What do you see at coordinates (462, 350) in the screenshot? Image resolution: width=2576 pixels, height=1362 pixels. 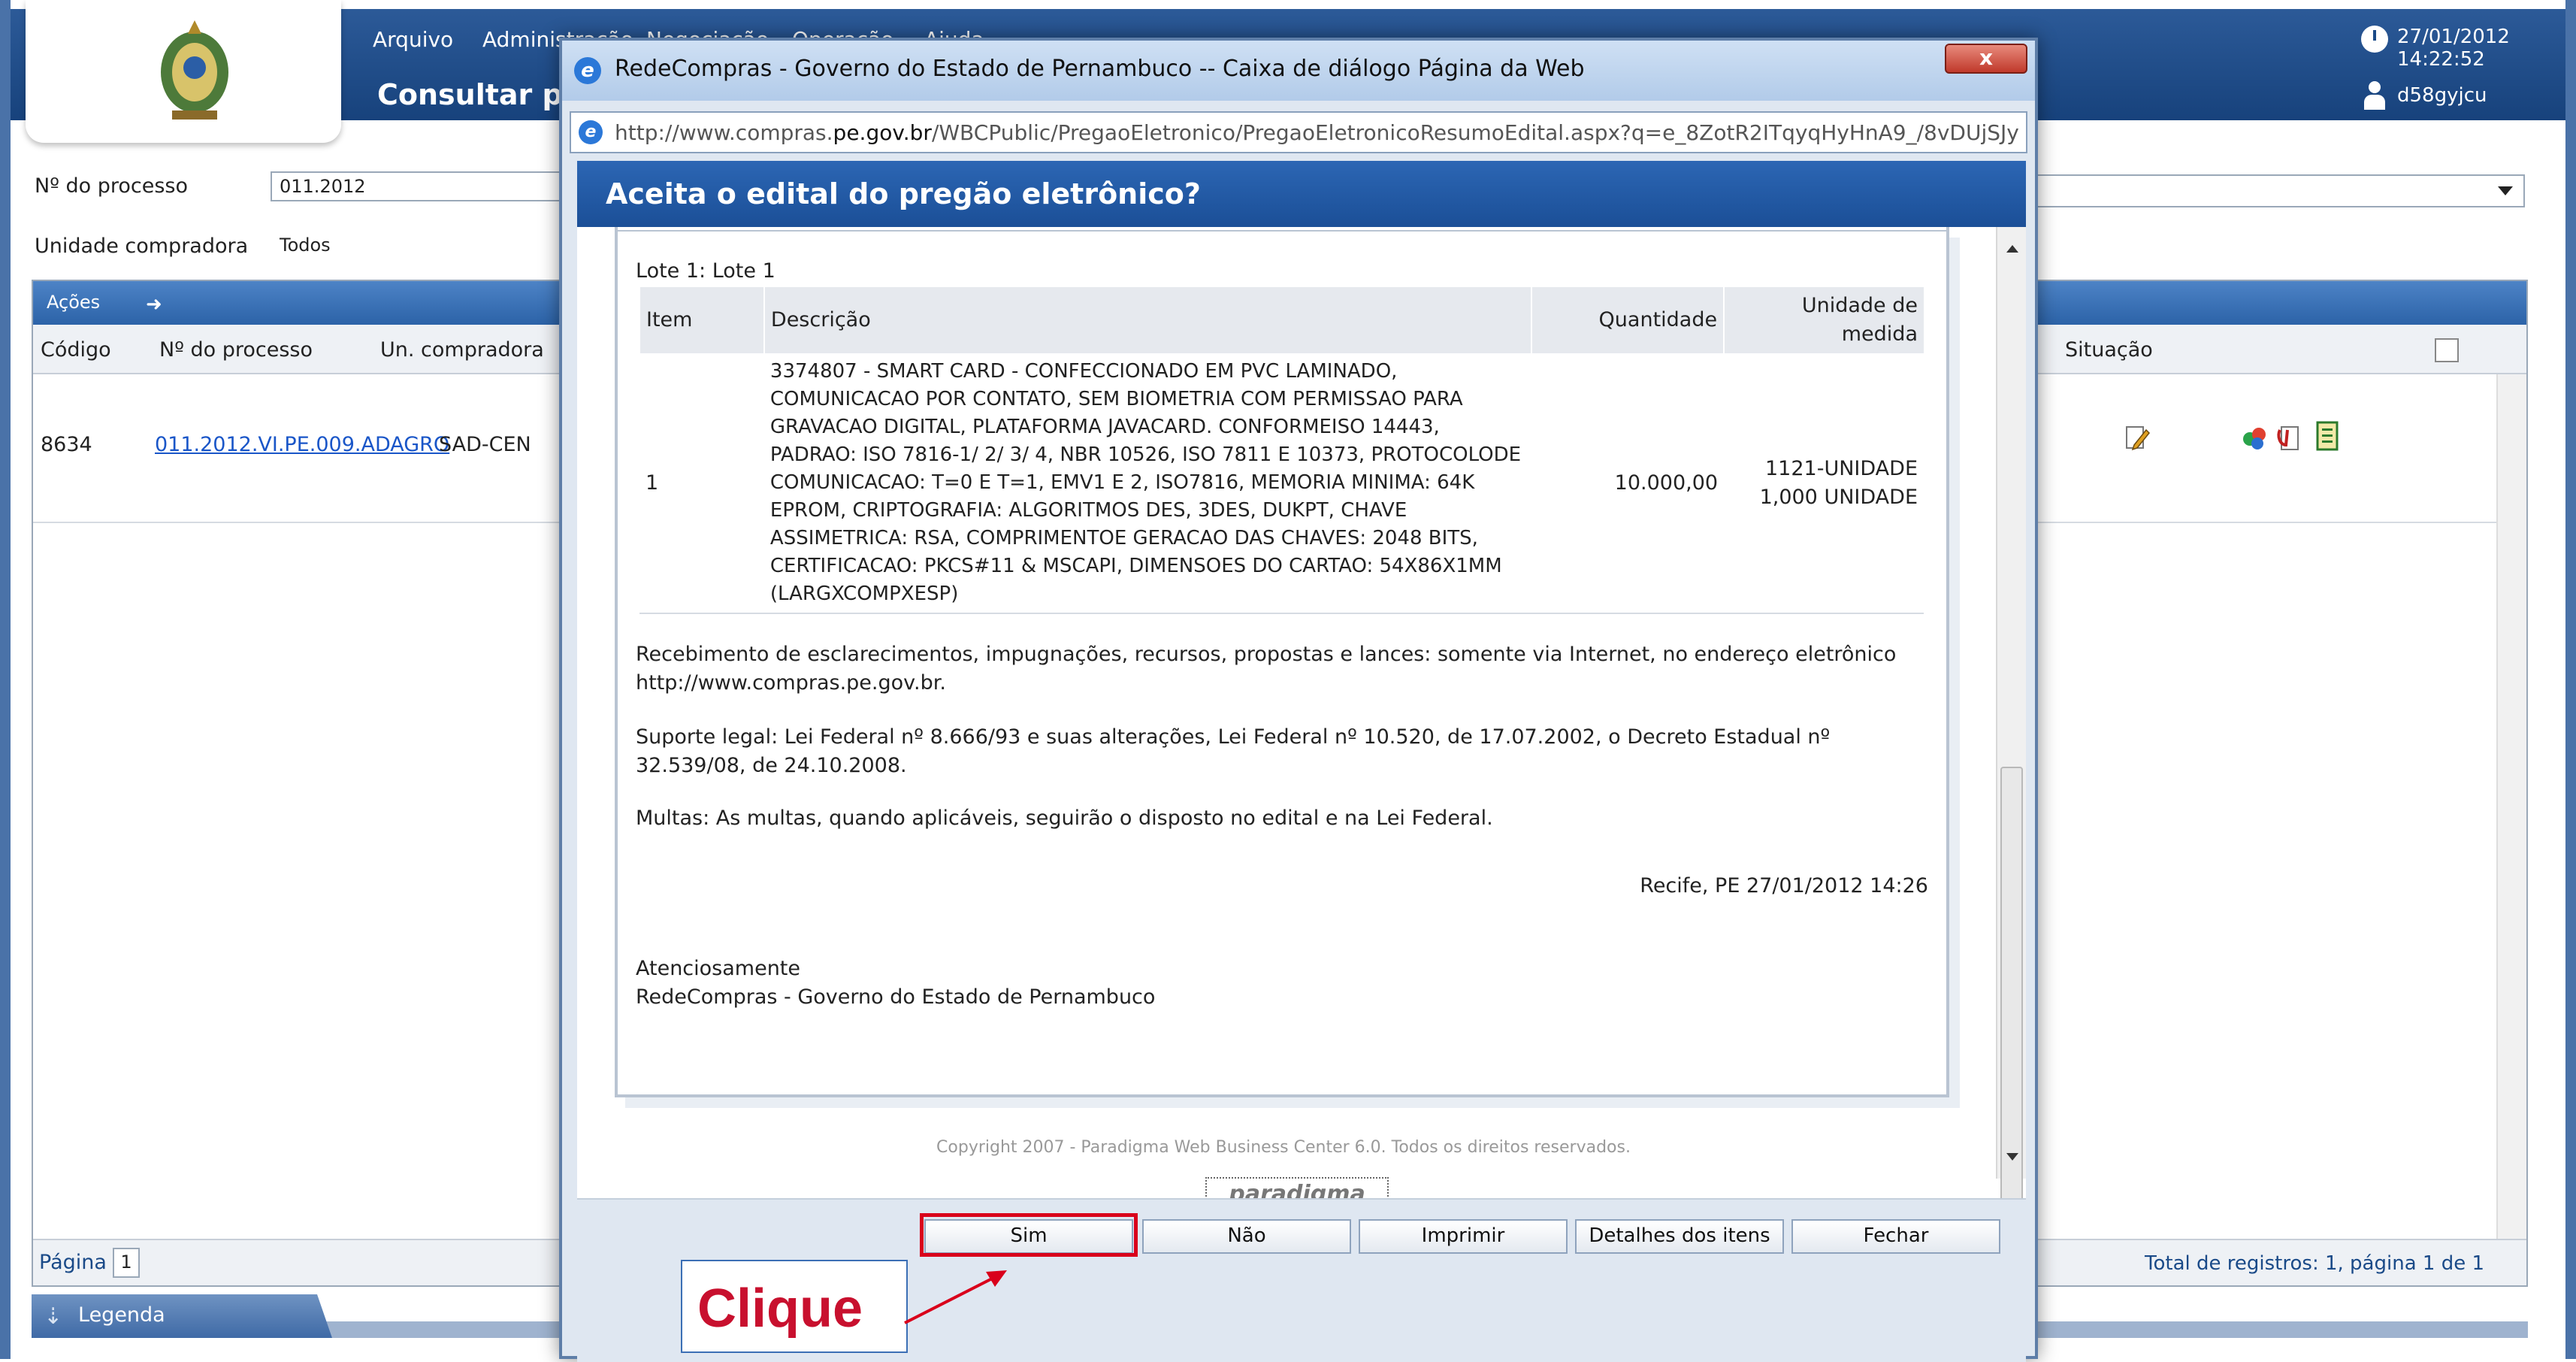 I see `col-unidade: Un. compradora` at bounding box center [462, 350].